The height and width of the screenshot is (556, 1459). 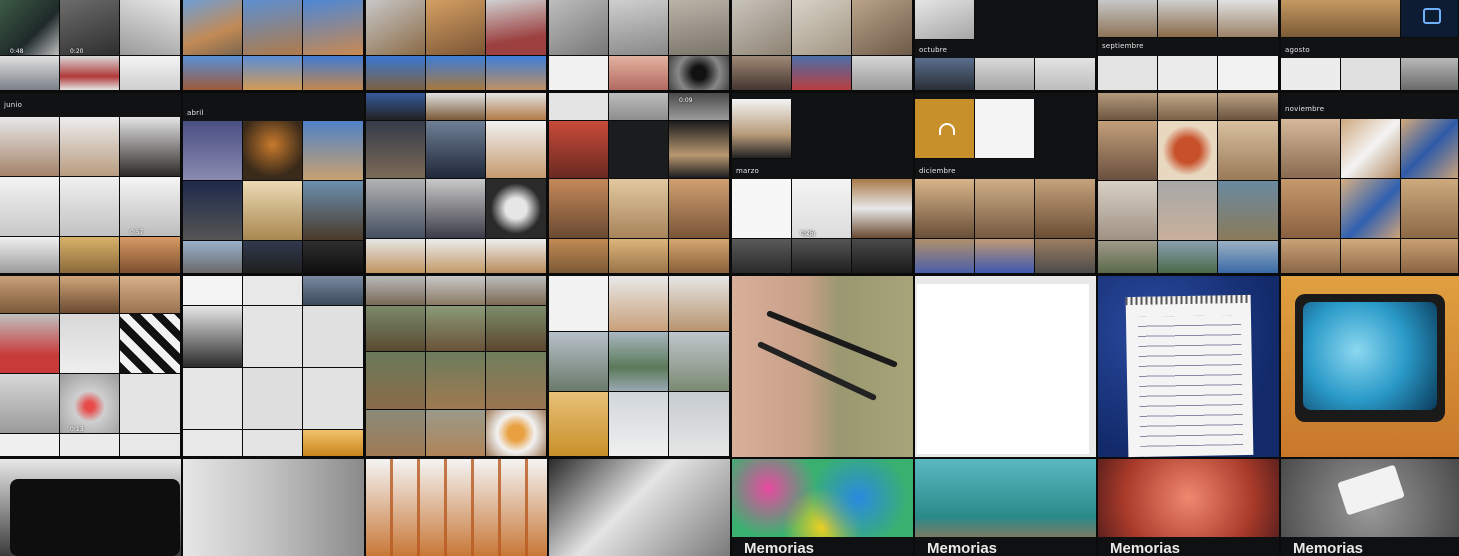 I want to click on collage-tile: diciembre, so click(x=1005, y=183).